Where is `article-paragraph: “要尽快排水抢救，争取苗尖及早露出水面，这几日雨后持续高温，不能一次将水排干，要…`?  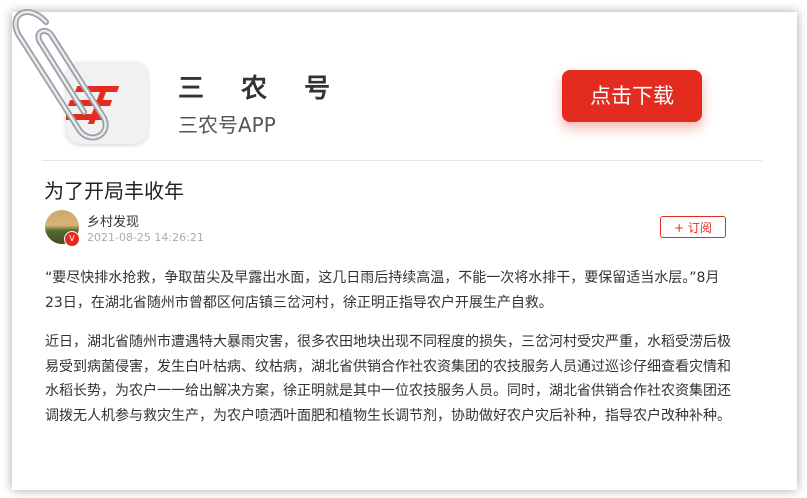
article-paragraph: “要尽快排水抢救，争取苗尖及早露出水面，这几日雨后持续高温，不能一次将水排干，要… is located at coordinates (382, 290).